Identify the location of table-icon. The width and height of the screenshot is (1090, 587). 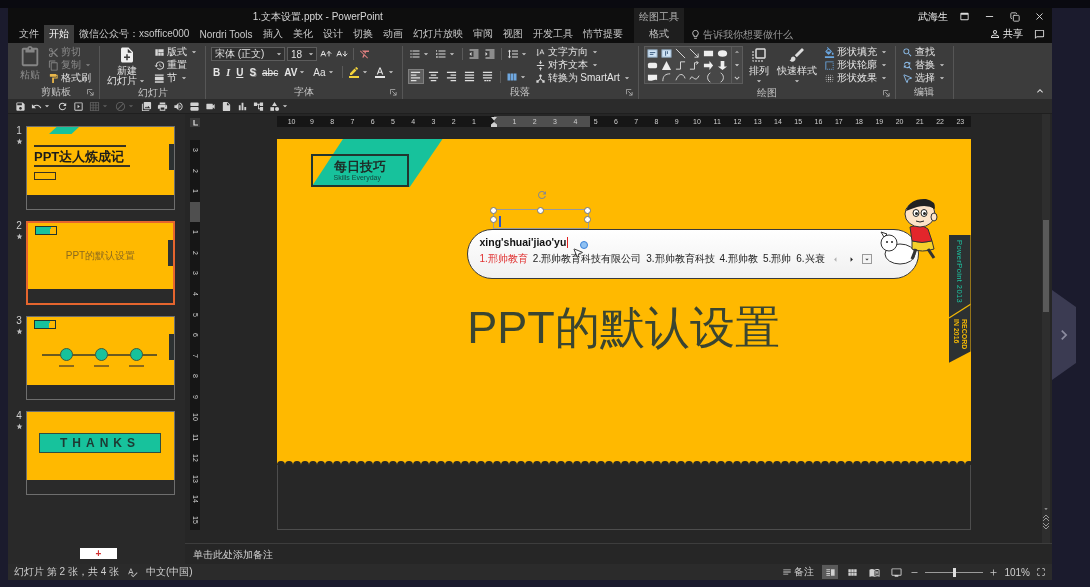
(94, 106).